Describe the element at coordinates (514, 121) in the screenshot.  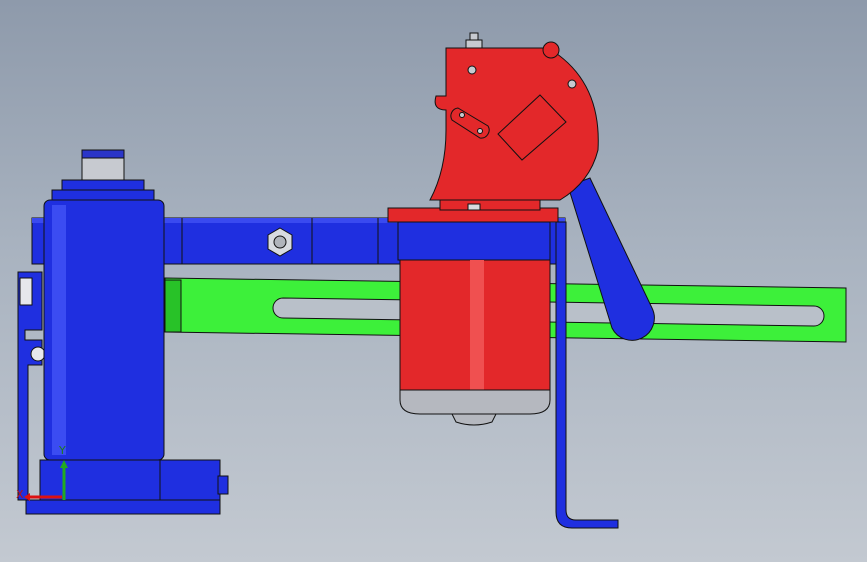
I see `red-gearbox` at that location.